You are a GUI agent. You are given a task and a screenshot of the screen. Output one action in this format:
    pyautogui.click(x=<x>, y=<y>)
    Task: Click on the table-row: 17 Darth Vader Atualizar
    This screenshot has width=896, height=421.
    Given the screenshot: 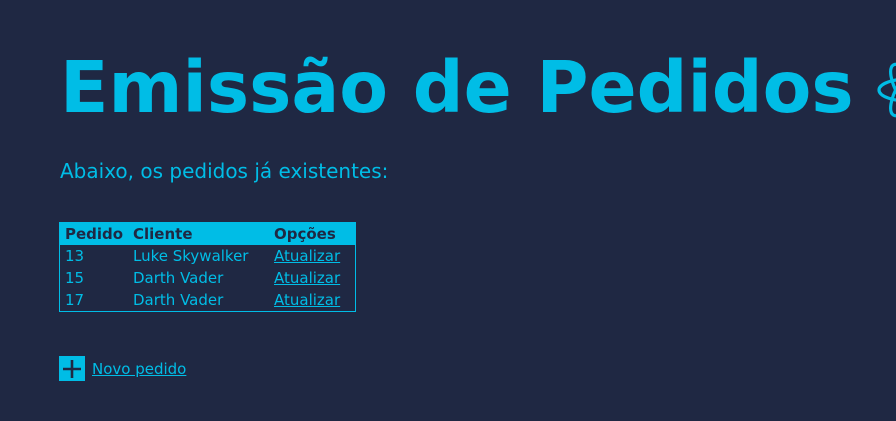 What is the action you would take?
    pyautogui.click(x=208, y=300)
    